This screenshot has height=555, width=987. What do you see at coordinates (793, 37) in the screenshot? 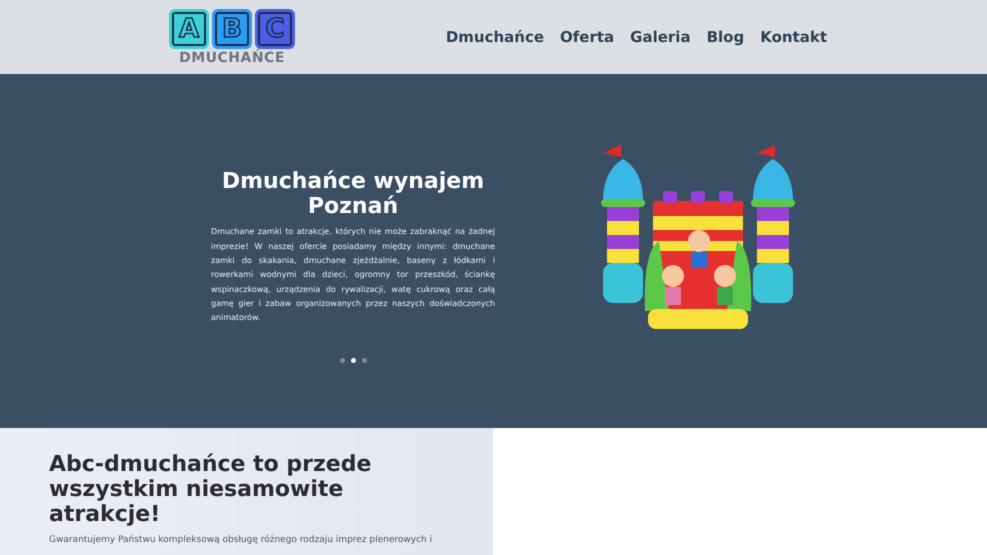
I see `nav-link: Kontakt` at bounding box center [793, 37].